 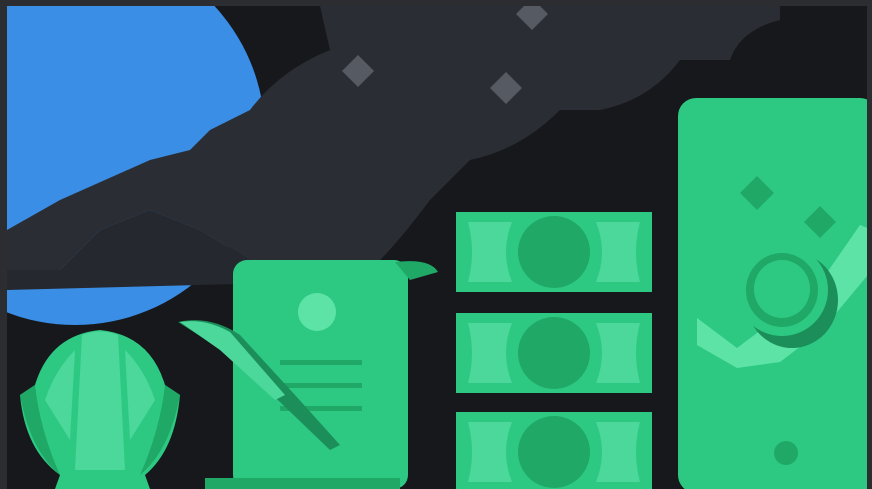 I want to click on home-button, so click(x=786, y=453).